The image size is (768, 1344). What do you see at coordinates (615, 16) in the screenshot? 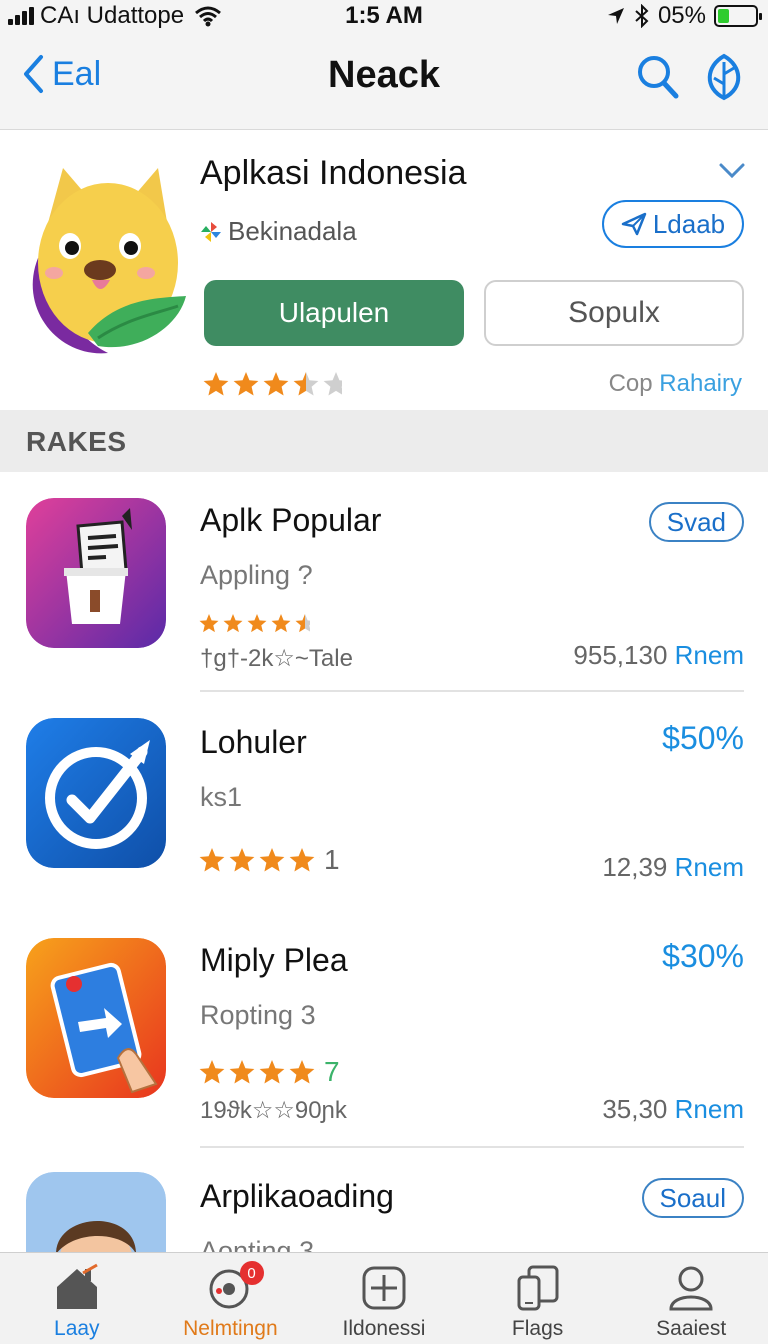
I see `location-icon` at bounding box center [615, 16].